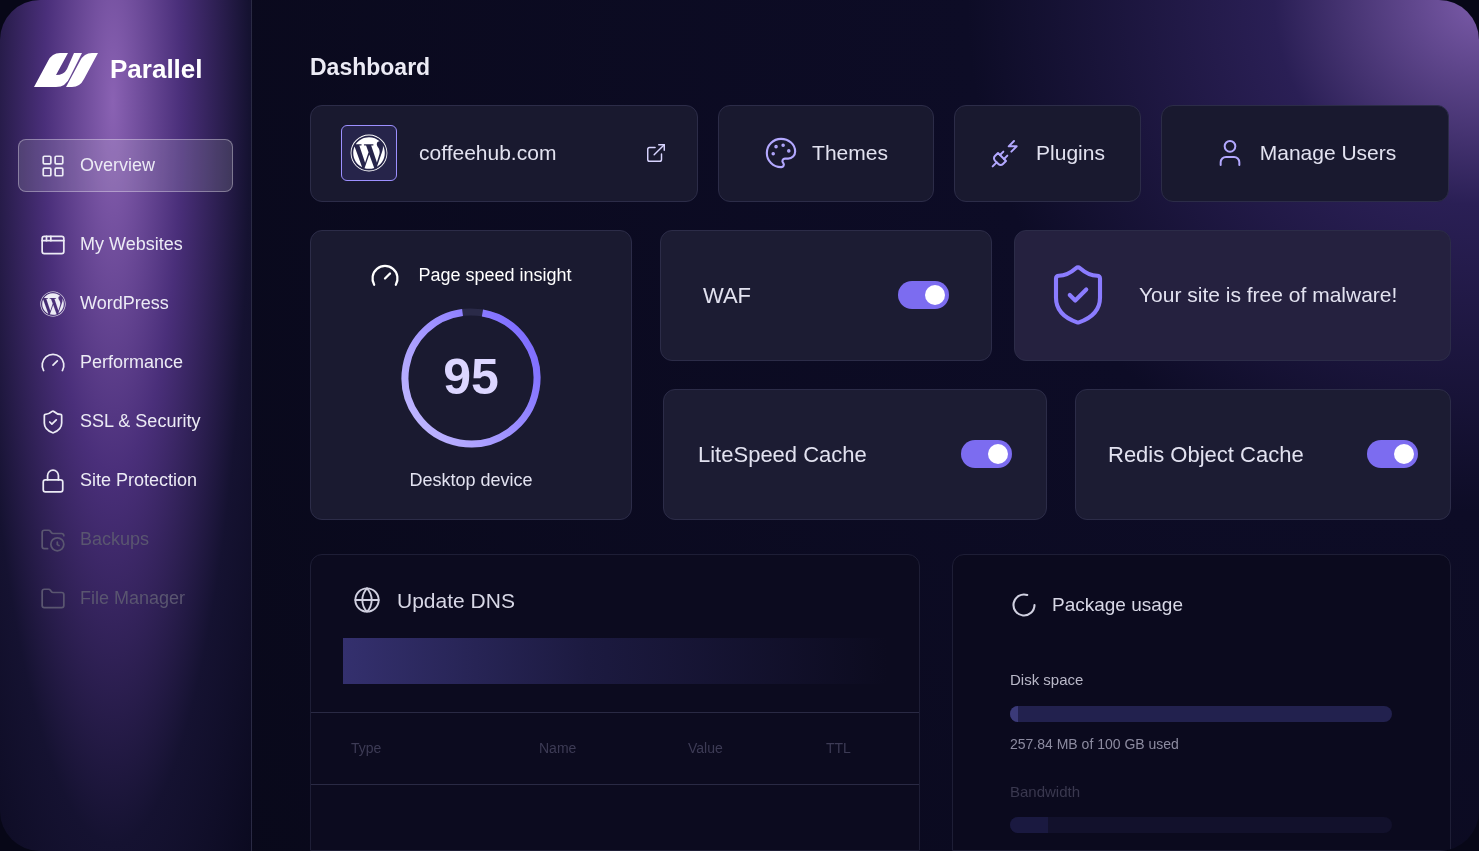 The image size is (1479, 851). Describe the element at coordinates (782, 454) in the screenshot. I see `toggle-label: LiteSpeed Cache` at that location.